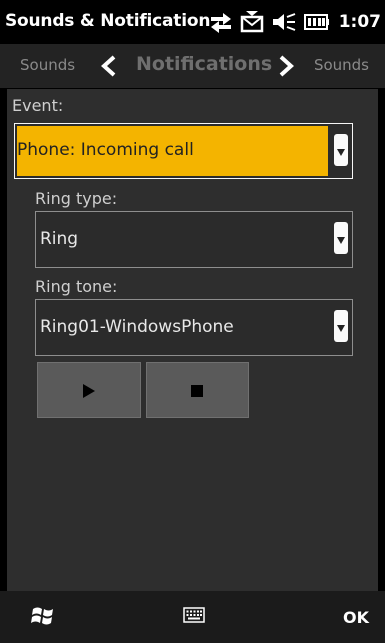  What do you see at coordinates (252, 22) in the screenshot?
I see `message-icon` at bounding box center [252, 22].